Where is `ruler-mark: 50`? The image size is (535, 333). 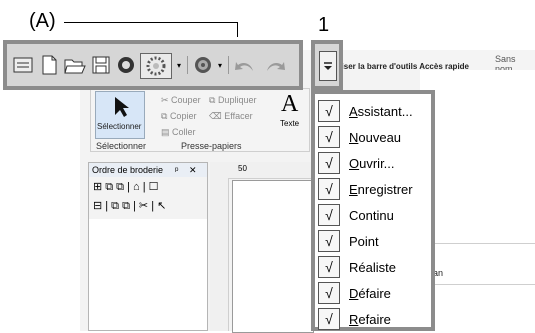
ruler-mark: 50 is located at coordinates (242, 168).